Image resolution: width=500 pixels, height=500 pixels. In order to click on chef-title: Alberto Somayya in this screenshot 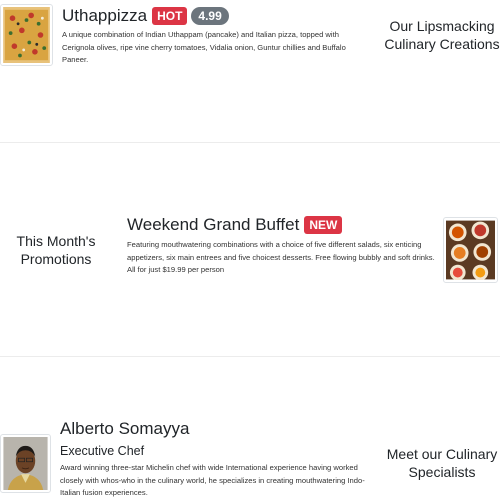, I will do `click(127, 429)`.